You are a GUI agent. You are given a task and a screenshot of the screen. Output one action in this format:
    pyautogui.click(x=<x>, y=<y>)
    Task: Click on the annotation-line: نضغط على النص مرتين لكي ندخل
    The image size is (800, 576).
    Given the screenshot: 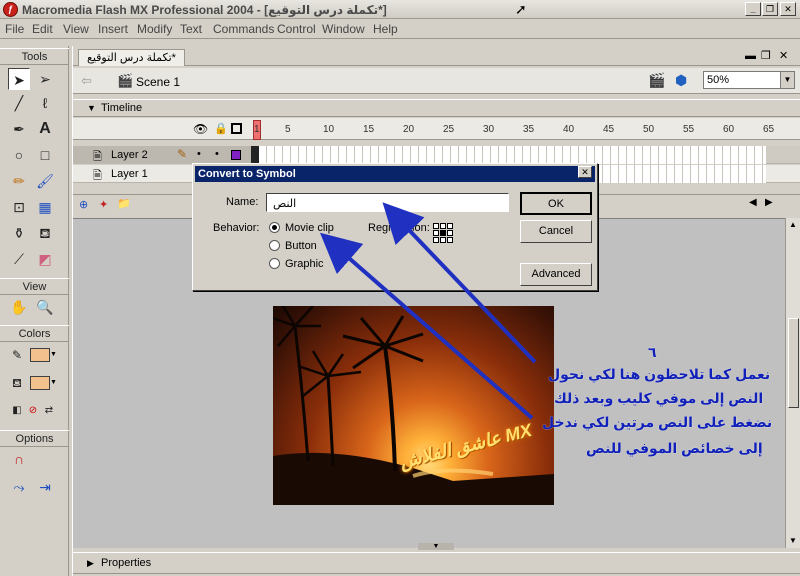 What is the action you would take?
    pyautogui.click(x=657, y=422)
    